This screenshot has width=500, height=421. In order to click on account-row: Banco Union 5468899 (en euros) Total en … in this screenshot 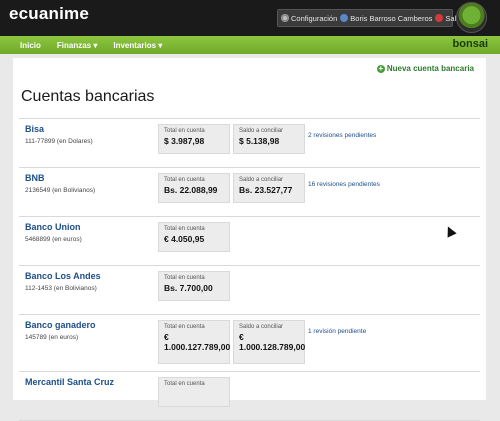, I will do `click(249, 241)`.